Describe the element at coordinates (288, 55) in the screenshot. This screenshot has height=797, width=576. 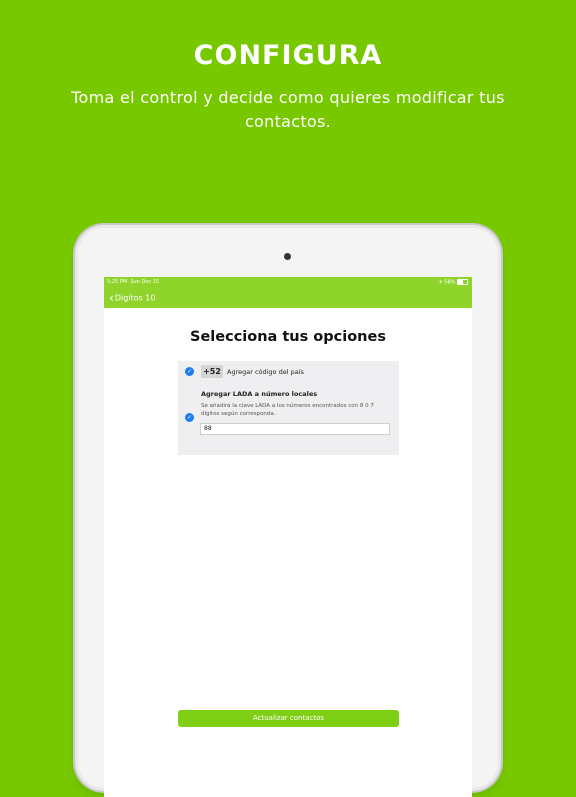
I see `hero-title: CONFIGURA` at that location.